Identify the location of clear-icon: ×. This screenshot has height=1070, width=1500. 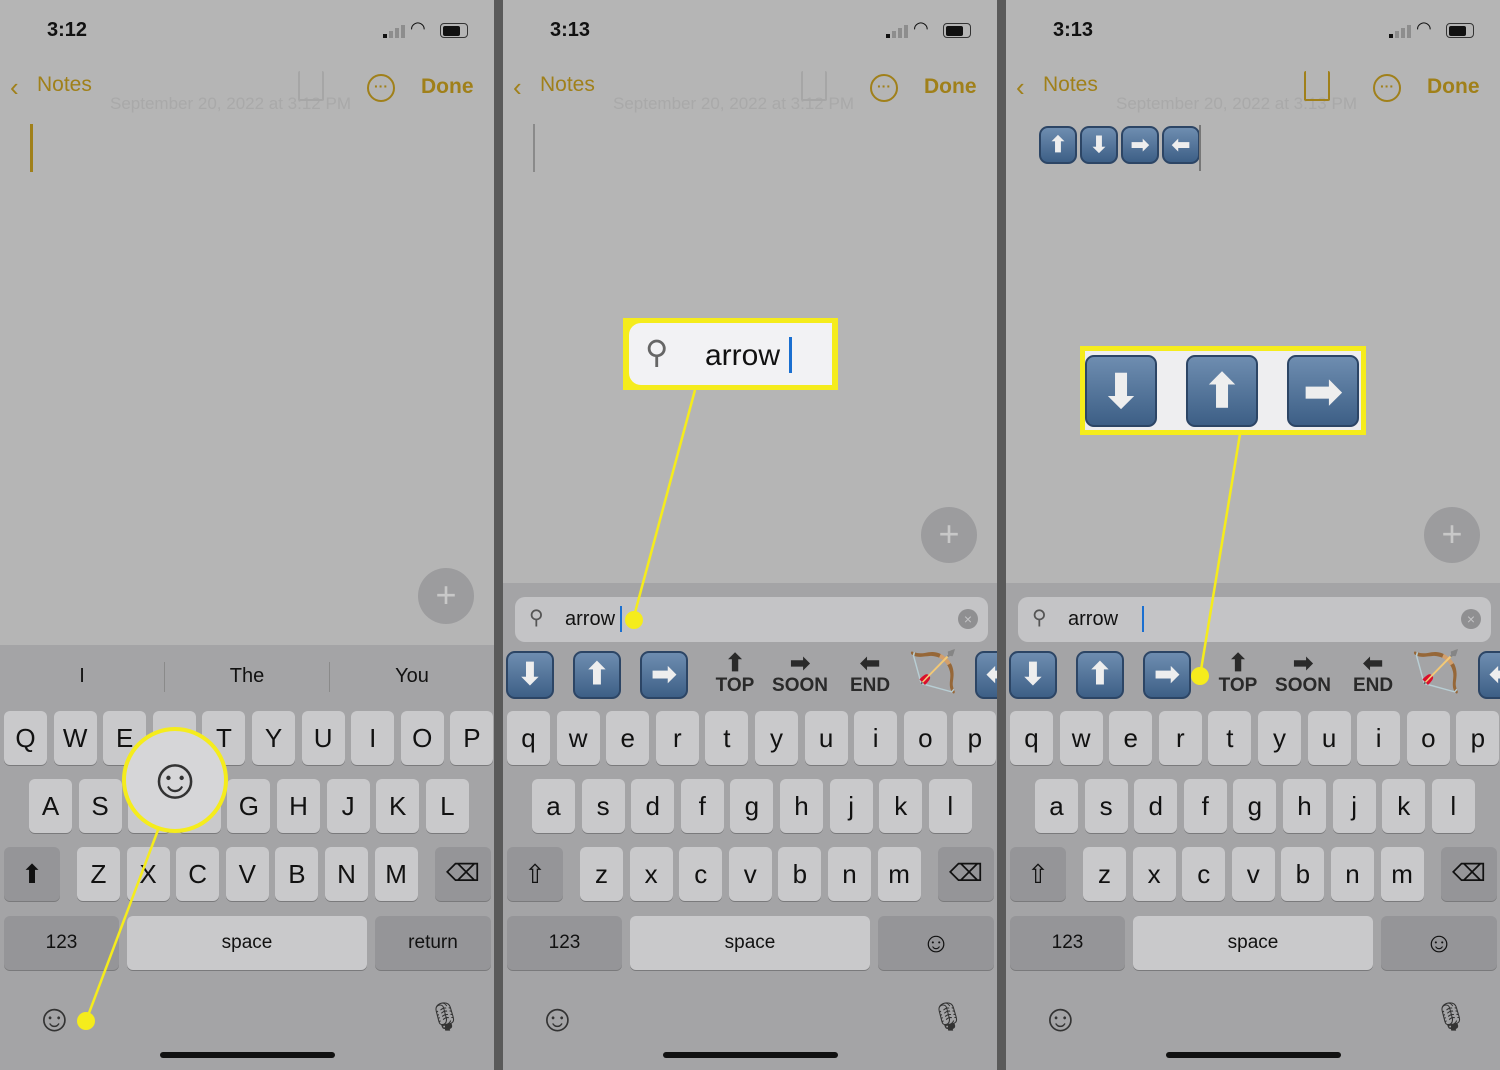
(1471, 619).